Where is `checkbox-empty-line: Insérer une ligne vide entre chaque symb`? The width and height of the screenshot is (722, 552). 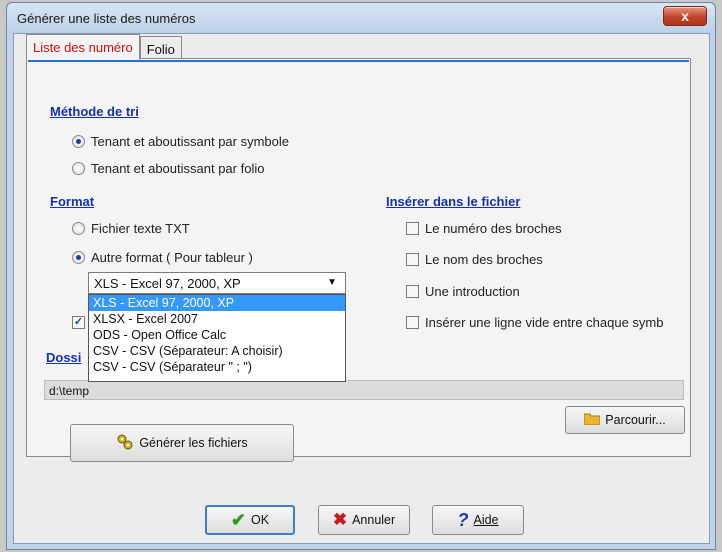 checkbox-empty-line: Insérer une ligne vide entre chaque symb is located at coordinates (534, 322).